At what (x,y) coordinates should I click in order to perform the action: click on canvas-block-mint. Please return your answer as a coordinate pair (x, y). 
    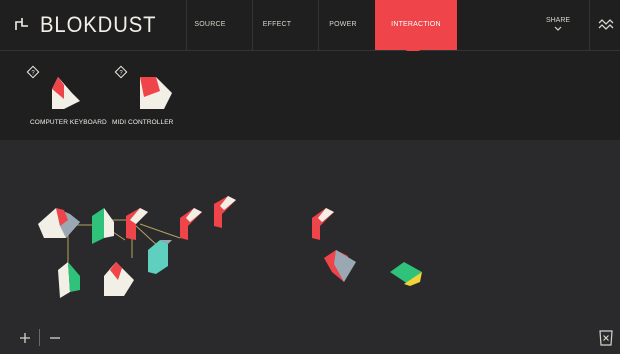
    Looking at the image, I should click on (69, 280).